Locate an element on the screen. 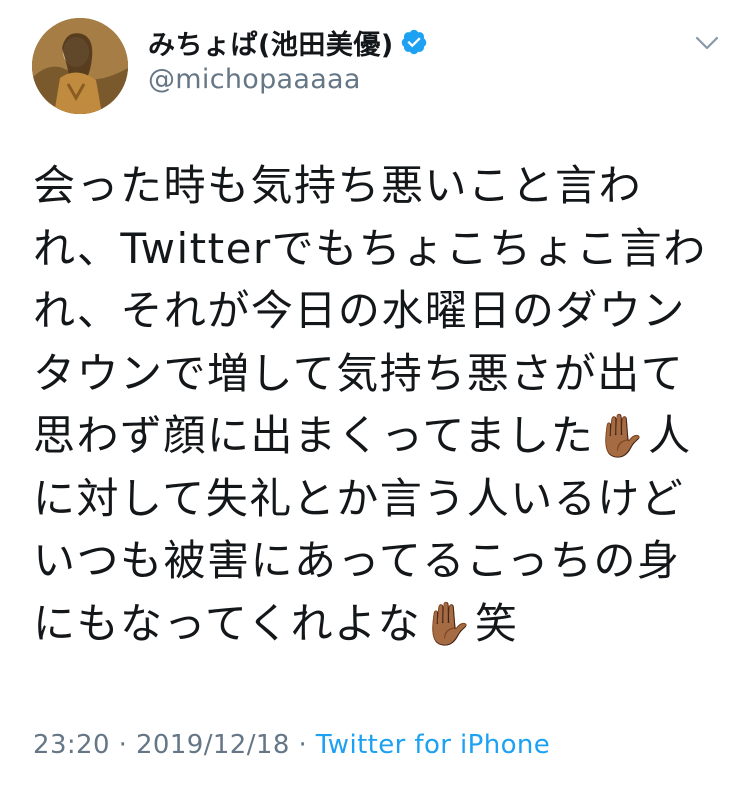 The height and width of the screenshot is (787, 750). tweet-line: れ、Twitterでもちょこちょこ言わ is located at coordinates (370, 248).